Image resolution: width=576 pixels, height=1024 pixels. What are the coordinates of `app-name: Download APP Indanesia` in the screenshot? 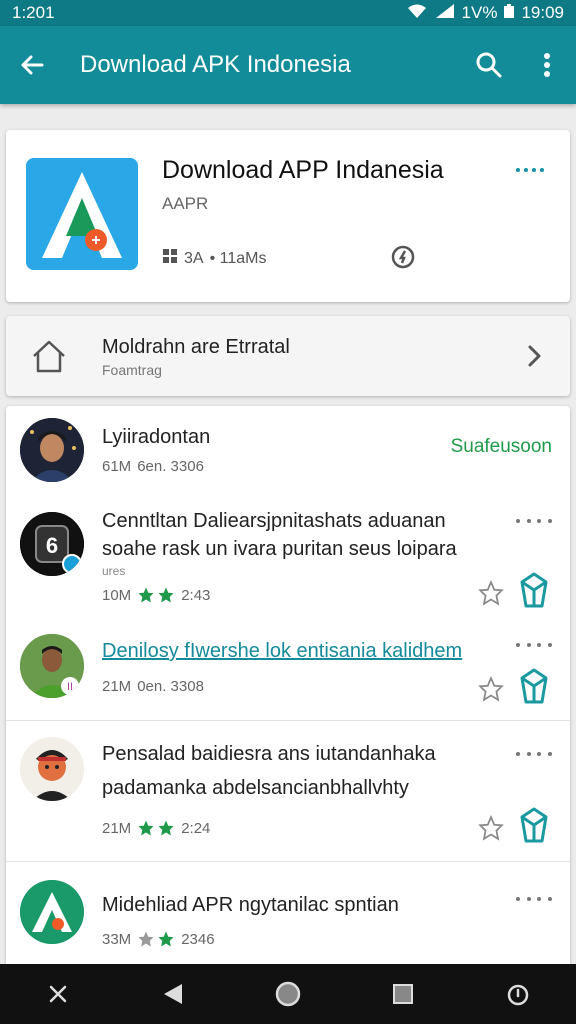 It's located at (303, 170).